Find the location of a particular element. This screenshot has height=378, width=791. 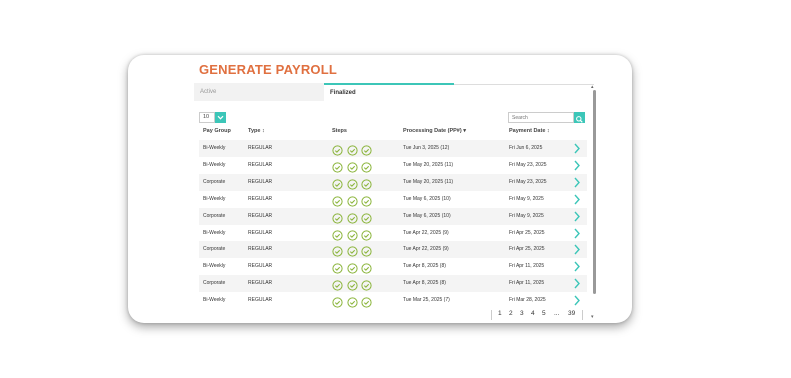

search-icon is located at coordinates (579, 117).